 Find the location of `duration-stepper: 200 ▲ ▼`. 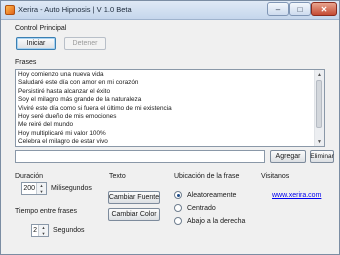

duration-stepper: 200 ▲ ▼ is located at coordinates (34, 188).